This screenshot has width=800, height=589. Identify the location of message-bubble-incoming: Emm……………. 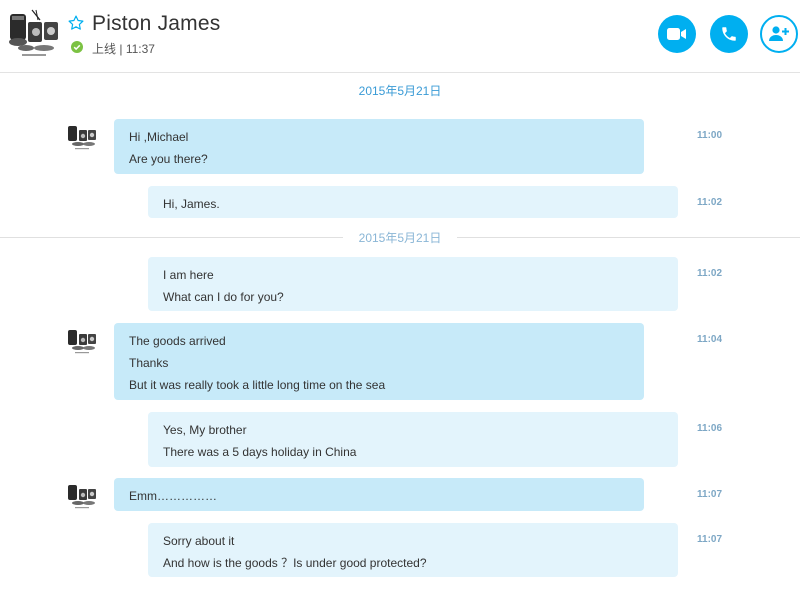
(379, 494).